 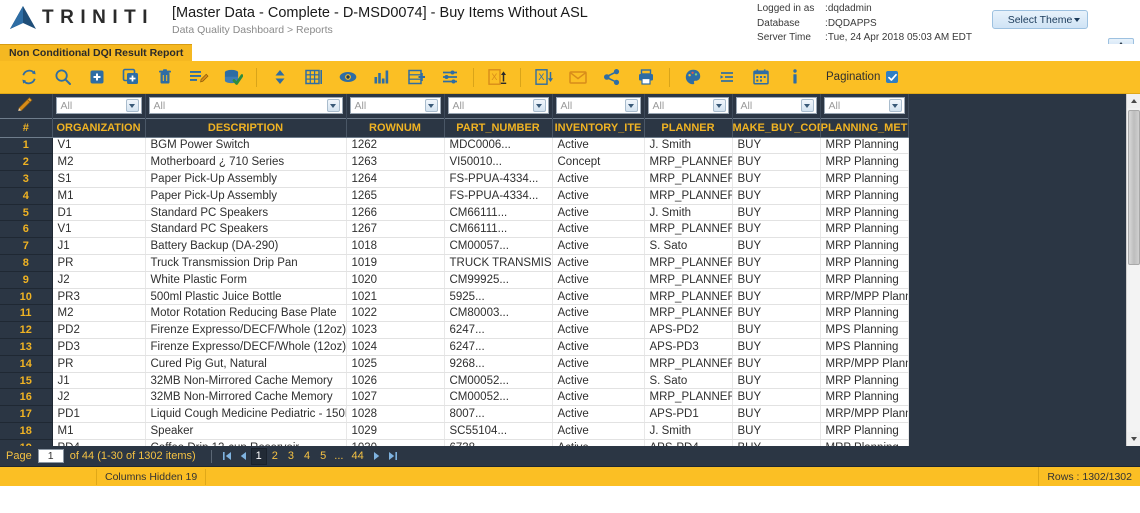 What do you see at coordinates (776, 127) in the screenshot?
I see `column-header-mb: MAKE_BUY_COD` at bounding box center [776, 127].